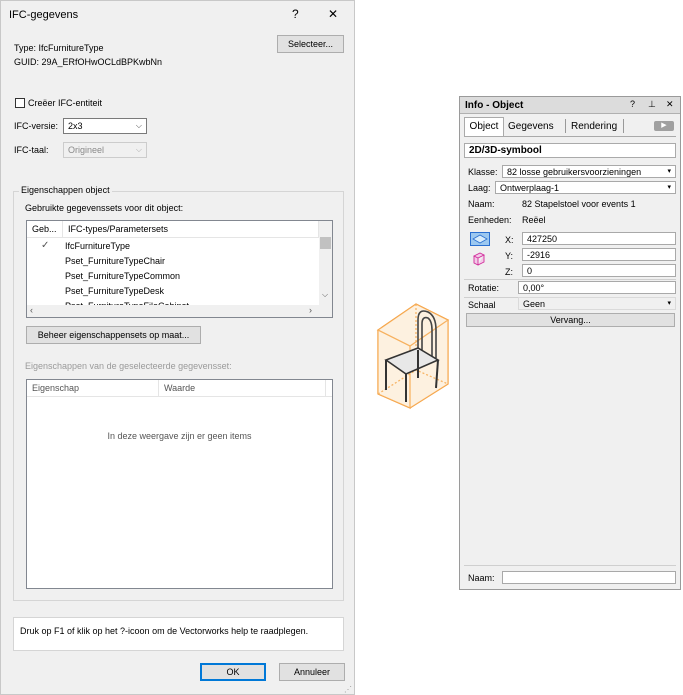  I want to click on ifc-language-value: Origineel, so click(86, 150).